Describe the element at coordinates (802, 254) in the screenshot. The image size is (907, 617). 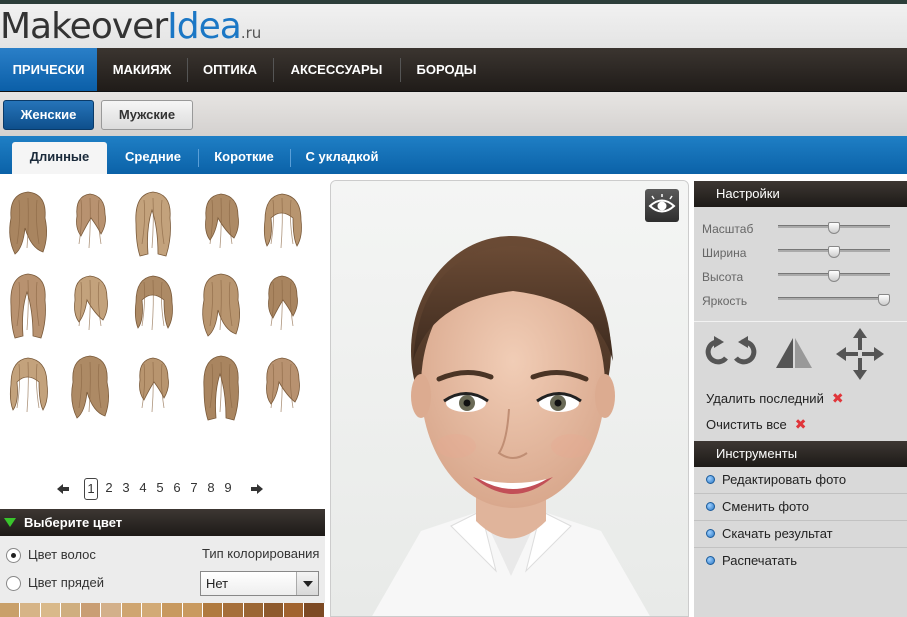
I see `slider-width: Ширина` at that location.